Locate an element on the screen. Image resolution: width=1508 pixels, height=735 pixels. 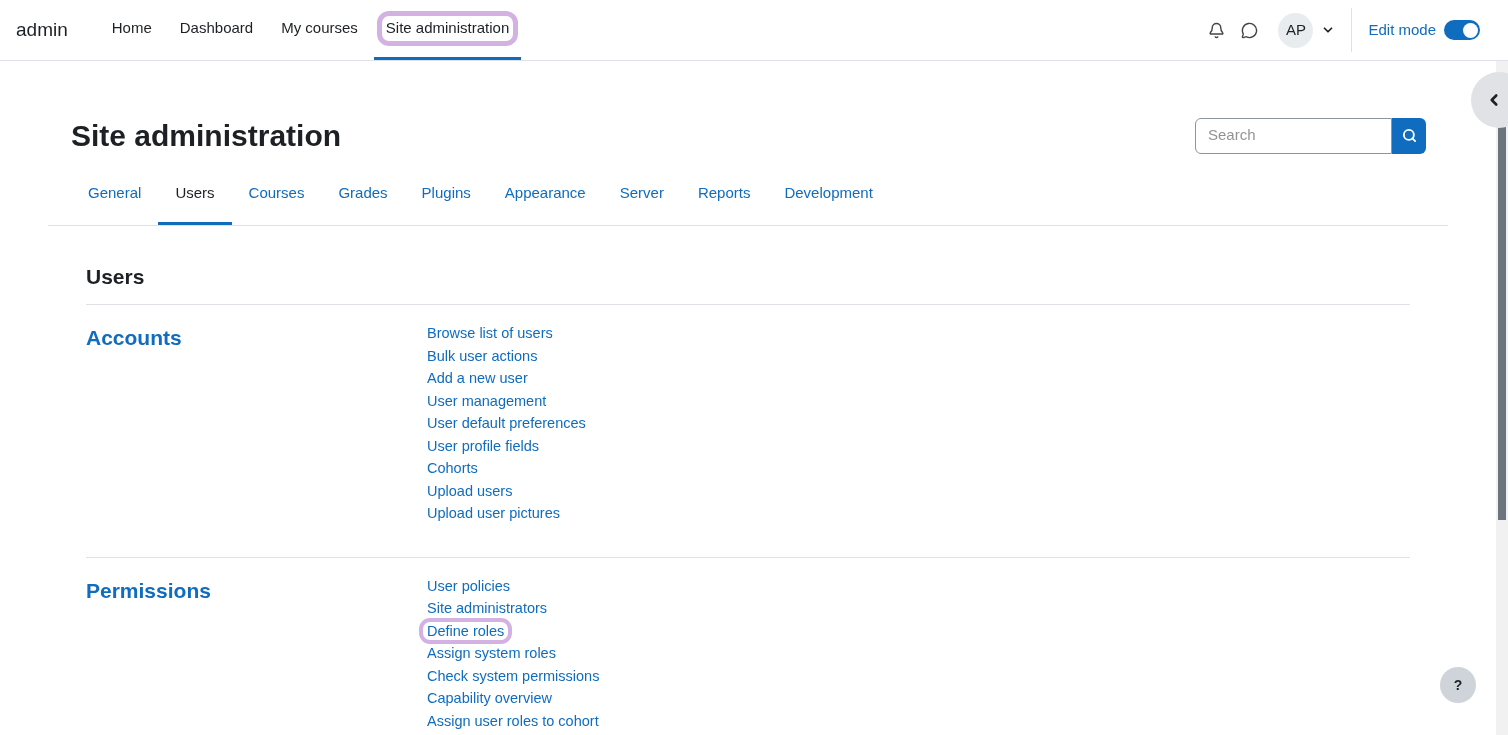
edit-mode-switch is located at coordinates (1462, 30).